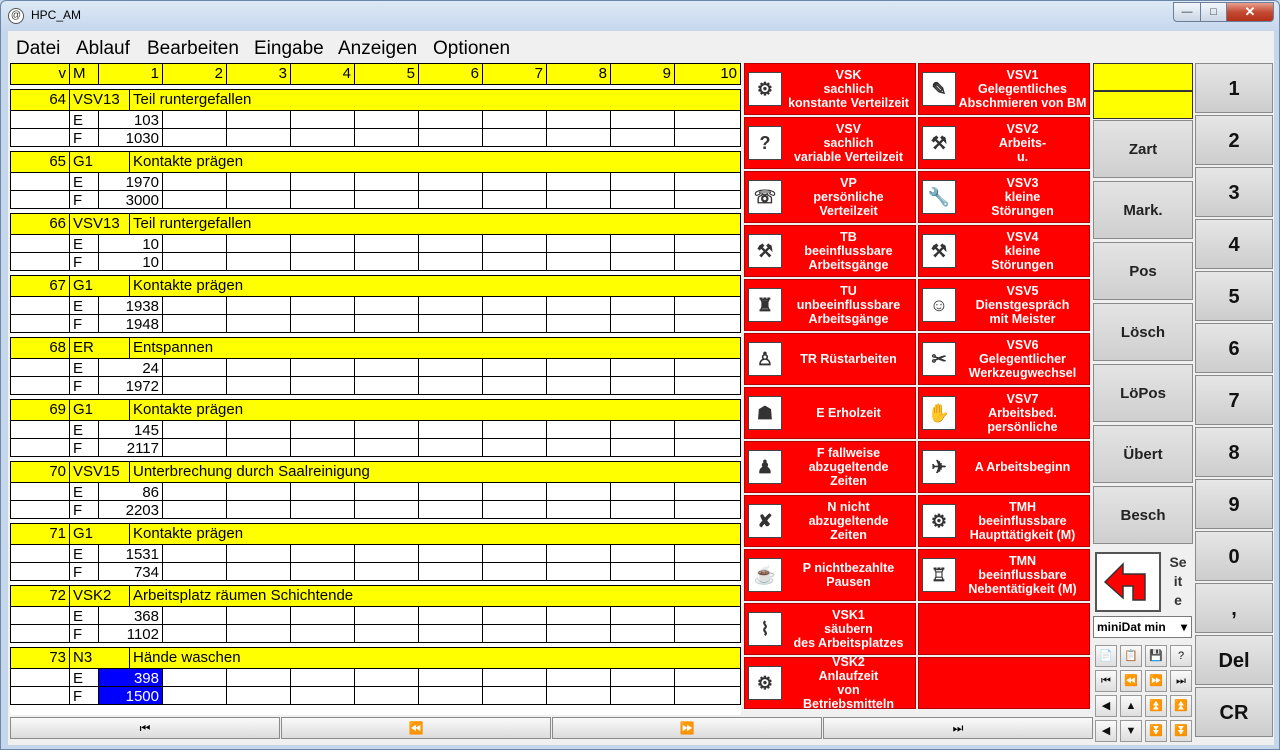 This screenshot has height=750, width=1280. I want to click on value-e: 368, so click(131, 616).